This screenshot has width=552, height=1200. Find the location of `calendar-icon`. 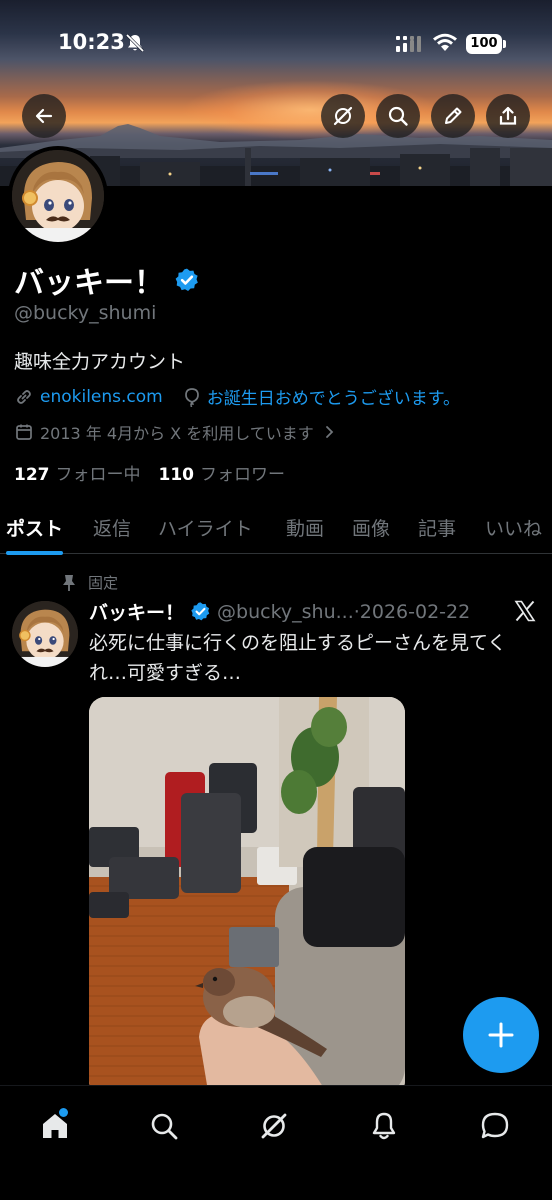

calendar-icon is located at coordinates (24, 432).